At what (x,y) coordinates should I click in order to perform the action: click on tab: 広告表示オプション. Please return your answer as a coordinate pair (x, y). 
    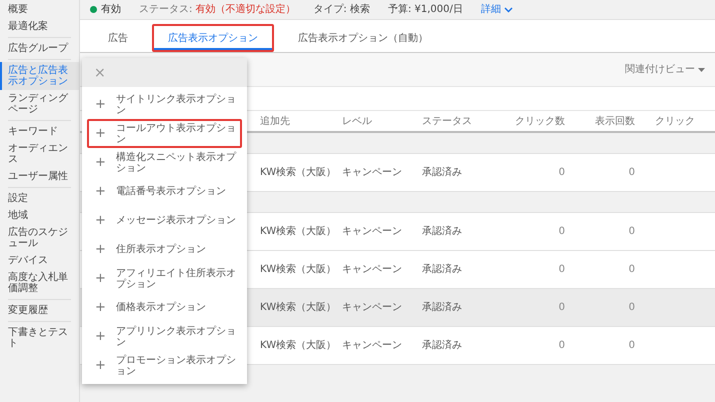
    Looking at the image, I should click on (213, 38).